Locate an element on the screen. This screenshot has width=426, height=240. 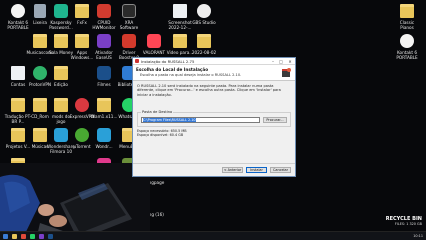
space-available-text: Espaço disponível: 60.4 GB is located at coordinates (160, 135).